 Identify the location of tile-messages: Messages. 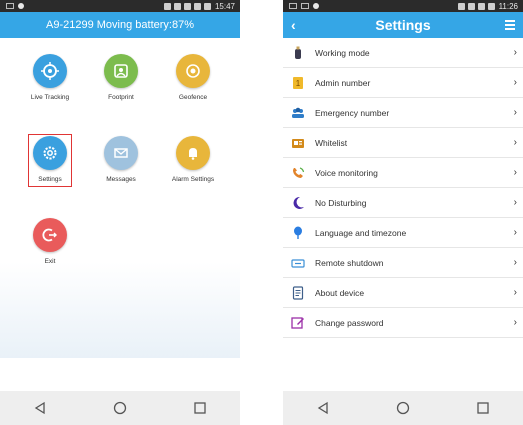
(121, 159).